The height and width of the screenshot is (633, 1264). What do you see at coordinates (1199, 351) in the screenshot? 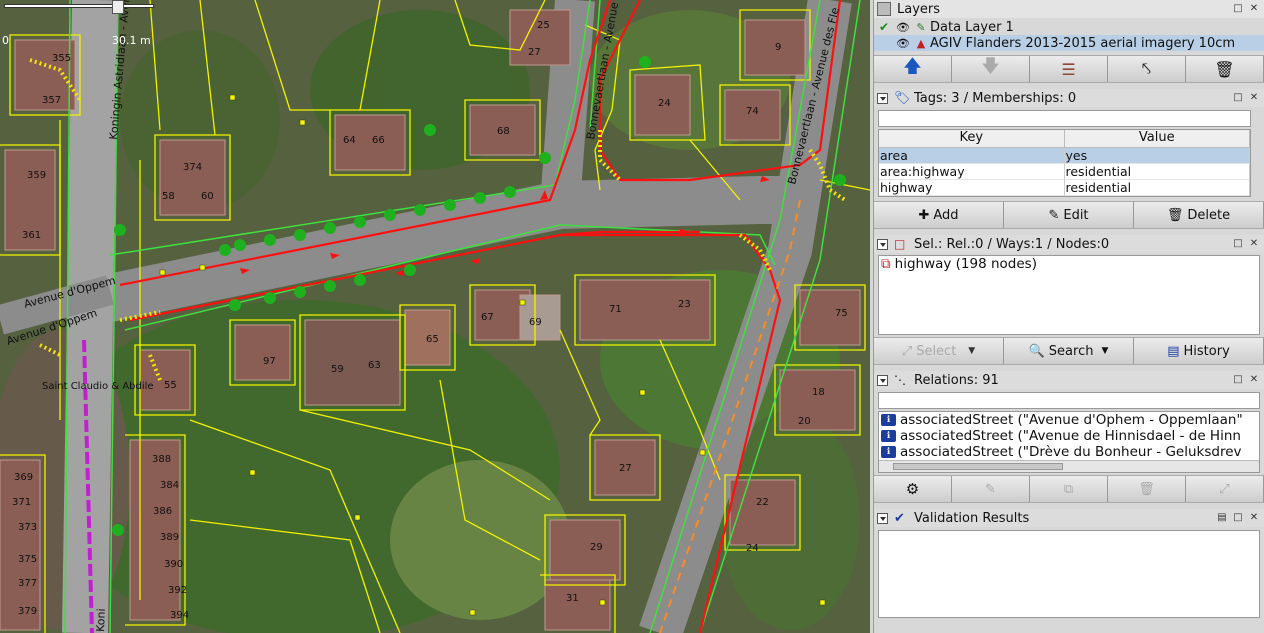
I see `history-button: ▤ History` at bounding box center [1199, 351].